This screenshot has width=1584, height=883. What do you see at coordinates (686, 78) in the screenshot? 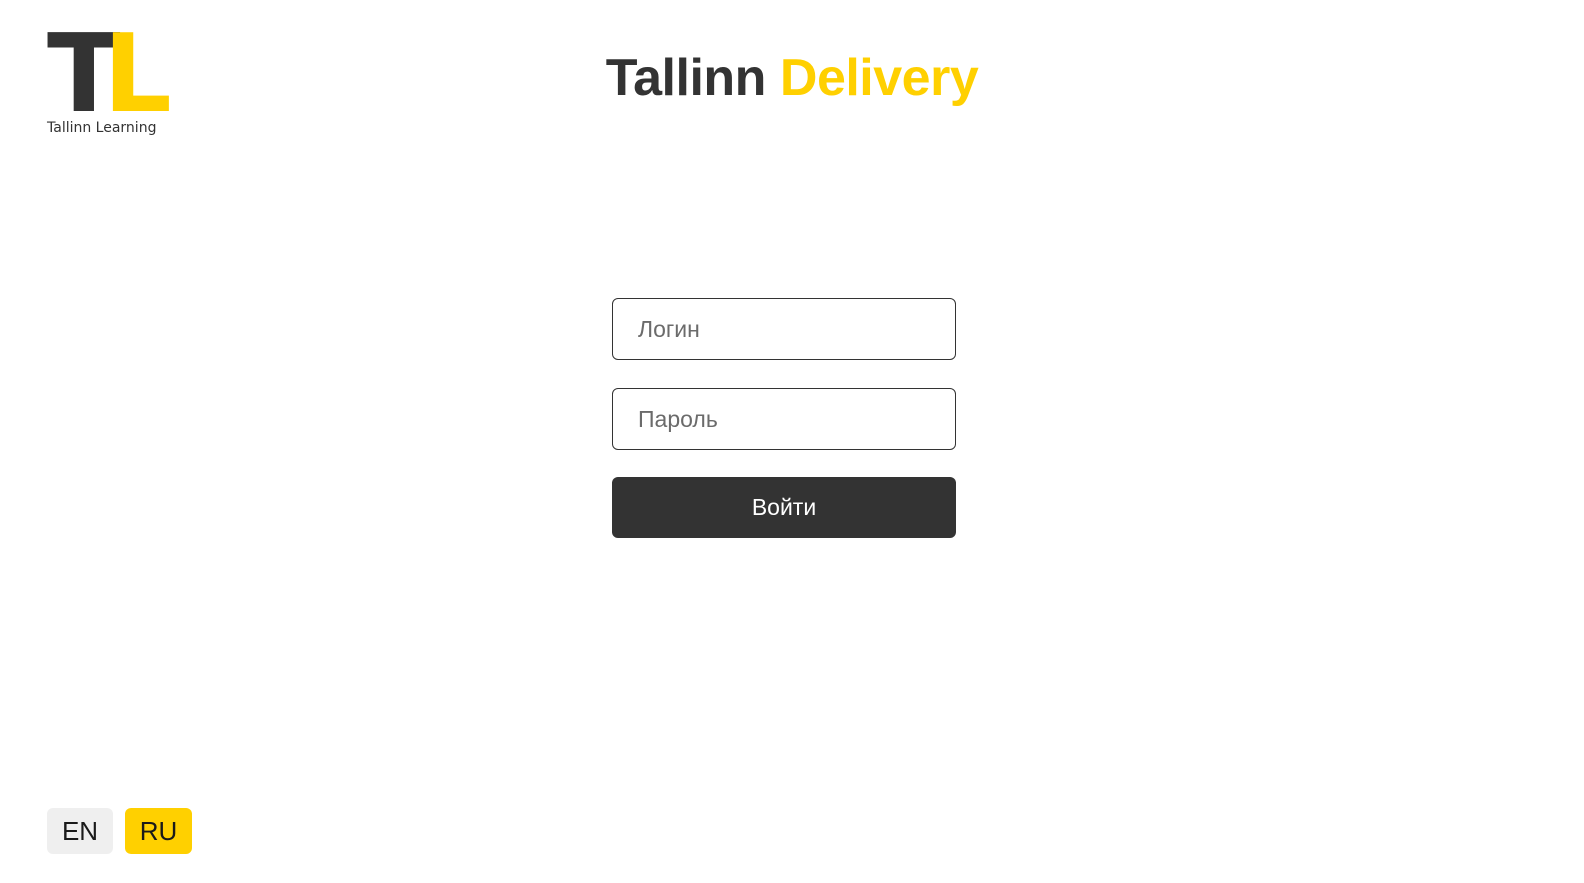
I see `page-title-main: Tallinn` at bounding box center [686, 78].